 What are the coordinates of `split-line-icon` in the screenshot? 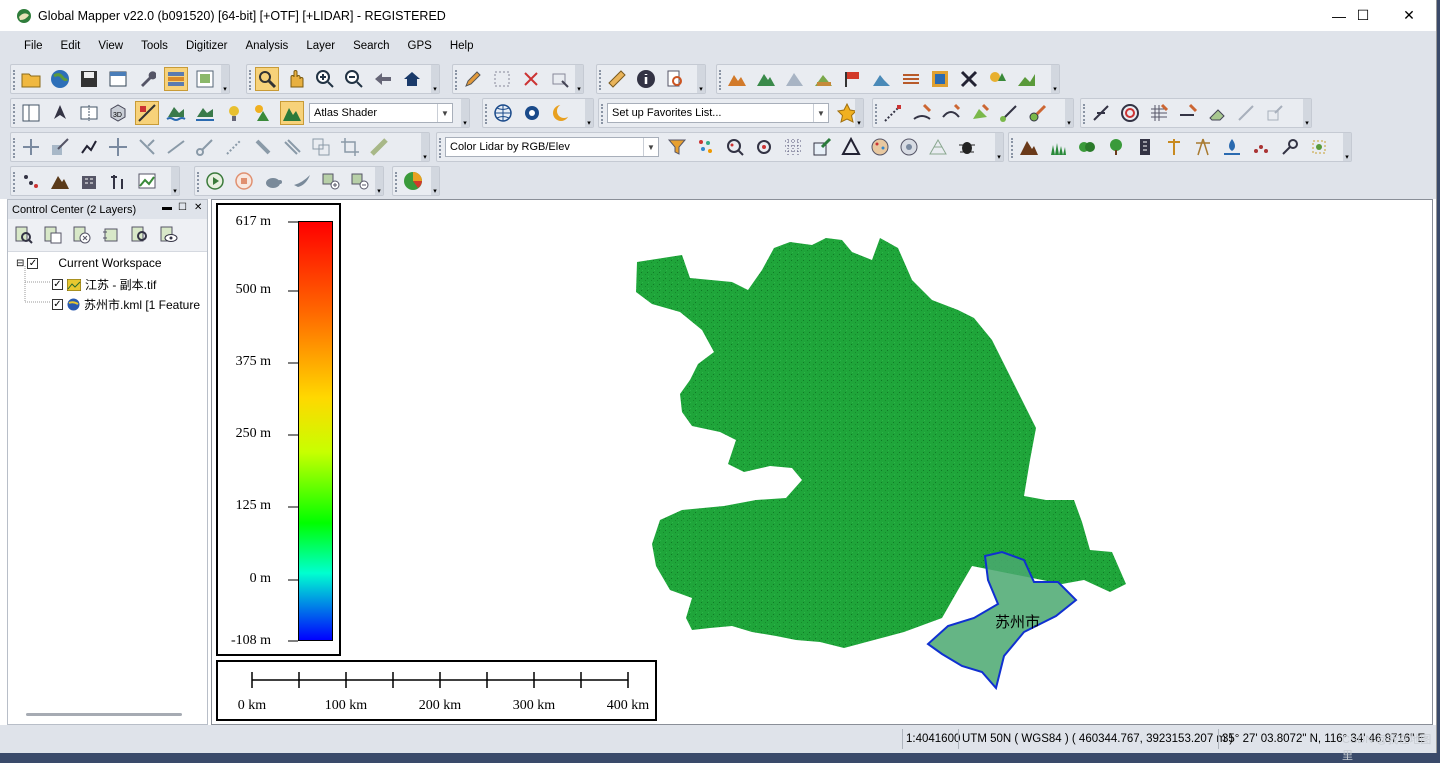 It's located at (147, 147).